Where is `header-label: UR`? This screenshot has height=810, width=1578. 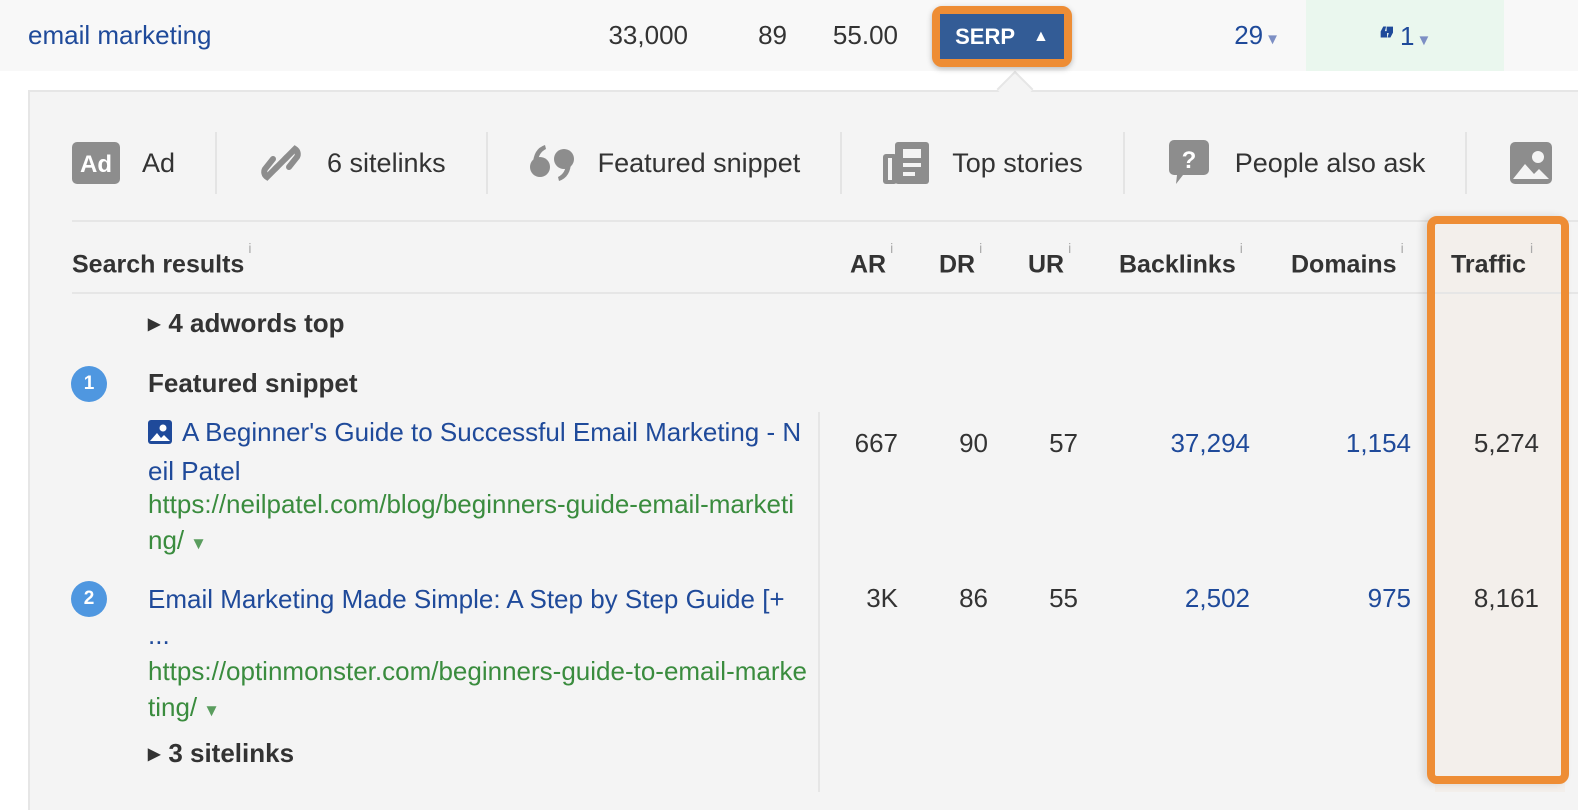
header-label: UR is located at coordinates (1046, 264).